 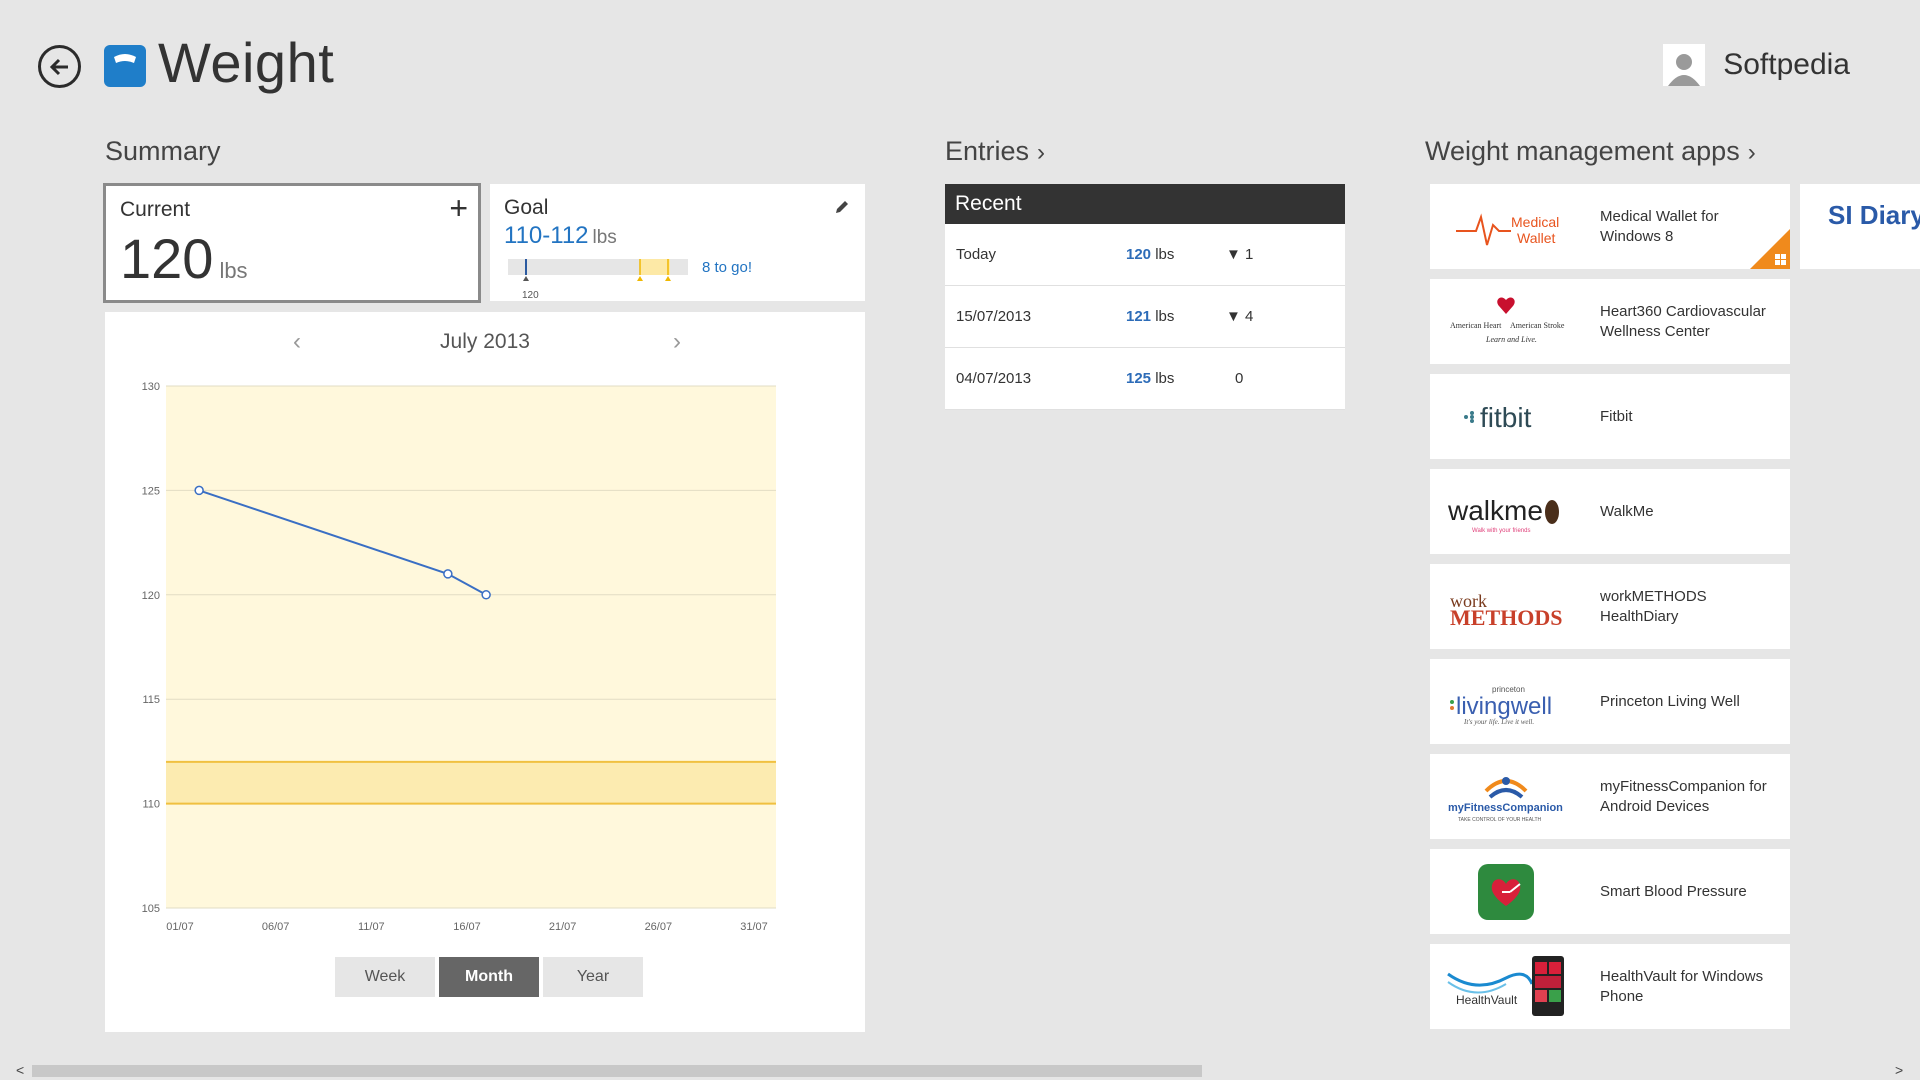 I want to click on scale-app-icon, so click(x=125, y=66).